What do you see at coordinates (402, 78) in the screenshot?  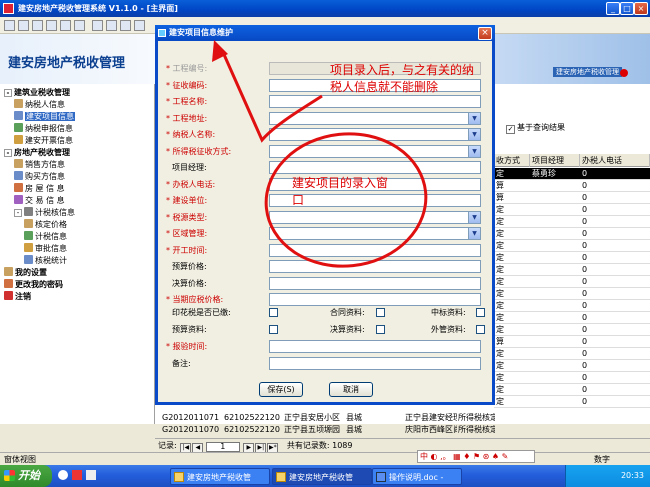 I see `annotation-note-1: 项目录入后，与之有关的纳税人信息就不能删除` at bounding box center [402, 78].